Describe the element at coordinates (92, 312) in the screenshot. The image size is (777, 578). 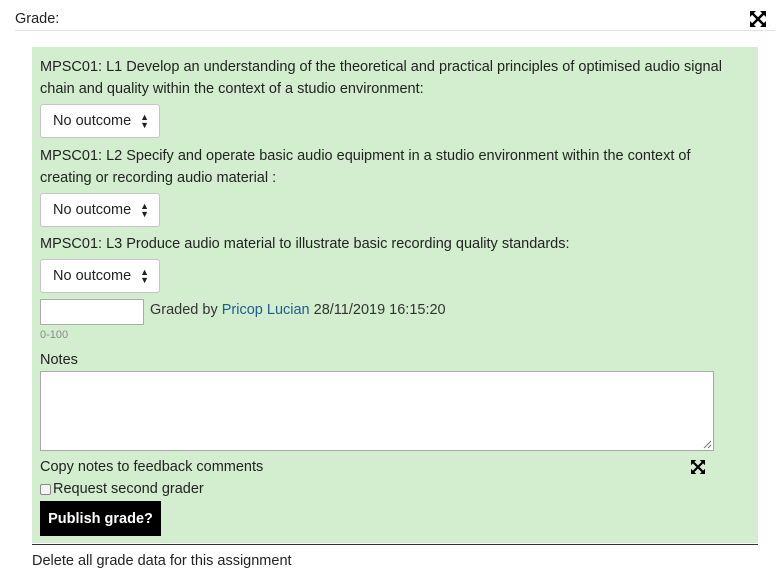
I see `grade-input` at that location.